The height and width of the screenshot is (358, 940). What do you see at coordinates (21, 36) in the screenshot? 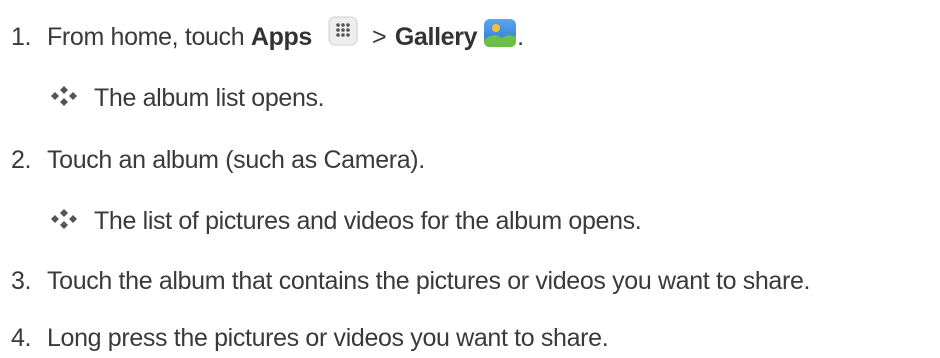
I see `step-number: 1.` at bounding box center [21, 36].